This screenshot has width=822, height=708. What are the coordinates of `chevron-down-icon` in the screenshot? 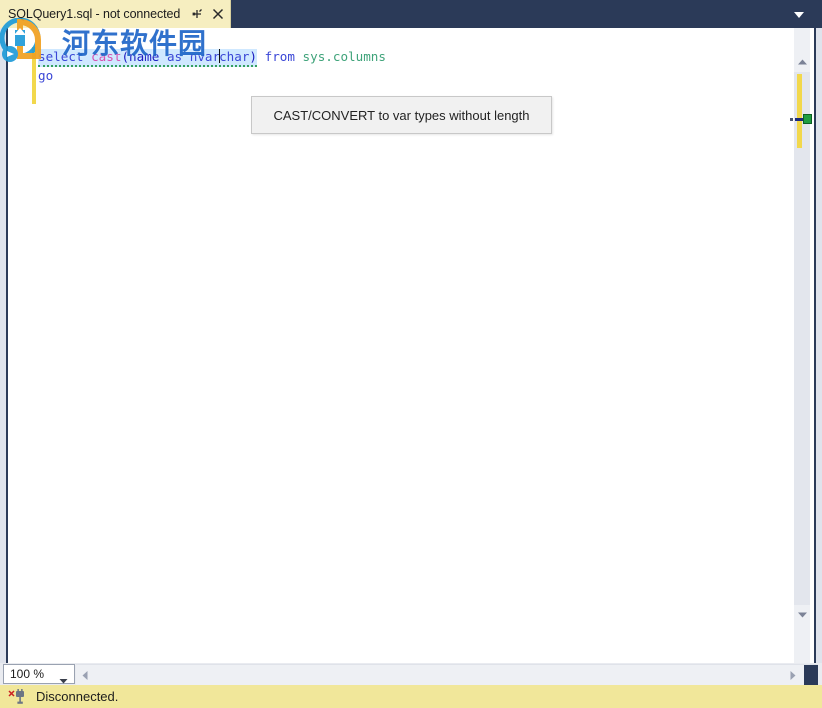 It's located at (799, 14).